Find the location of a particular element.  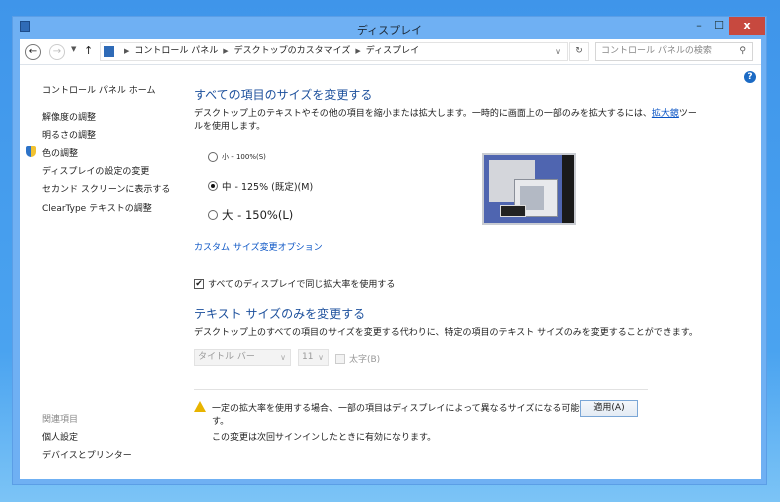

control-panel-icon is located at coordinates (109, 51).